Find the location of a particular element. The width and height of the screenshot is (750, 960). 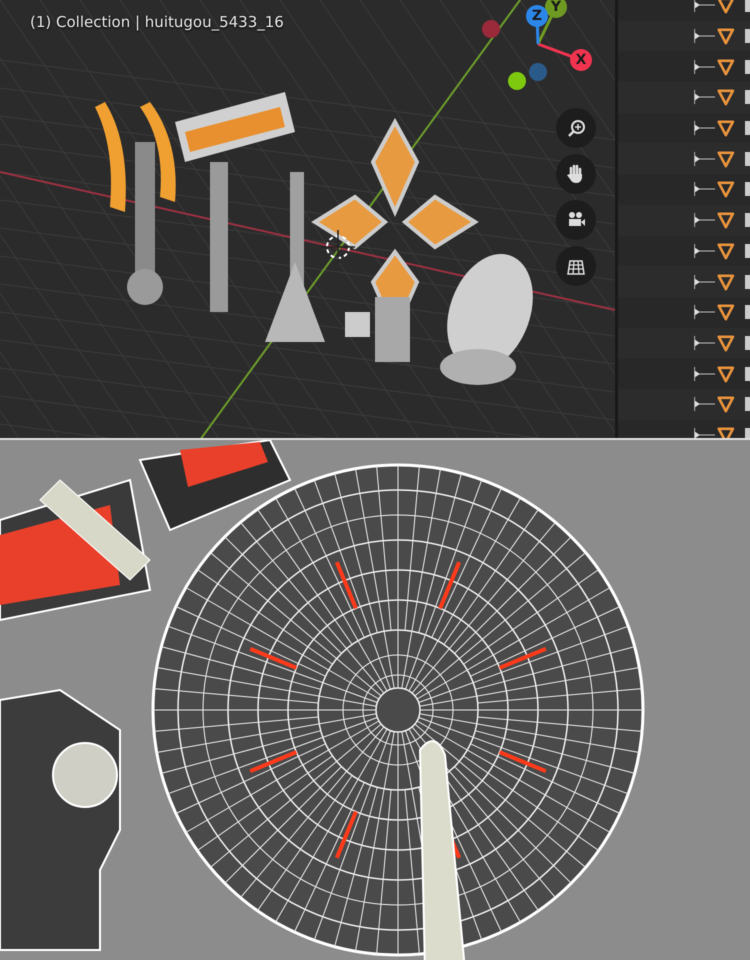

grid-button is located at coordinates (576, 266).